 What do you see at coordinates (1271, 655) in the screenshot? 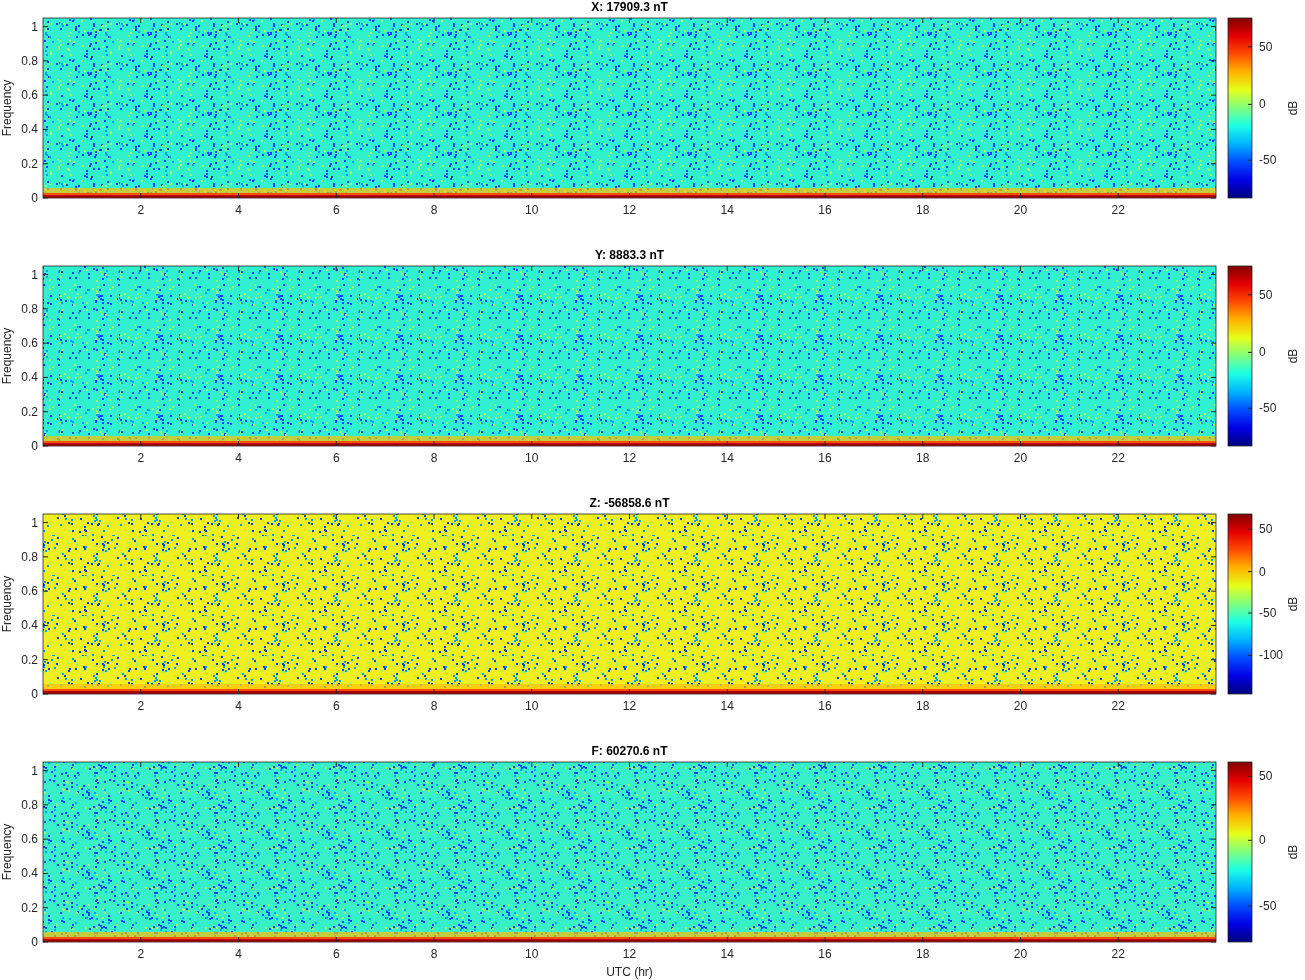
I see `tick-label: -100` at bounding box center [1271, 655].